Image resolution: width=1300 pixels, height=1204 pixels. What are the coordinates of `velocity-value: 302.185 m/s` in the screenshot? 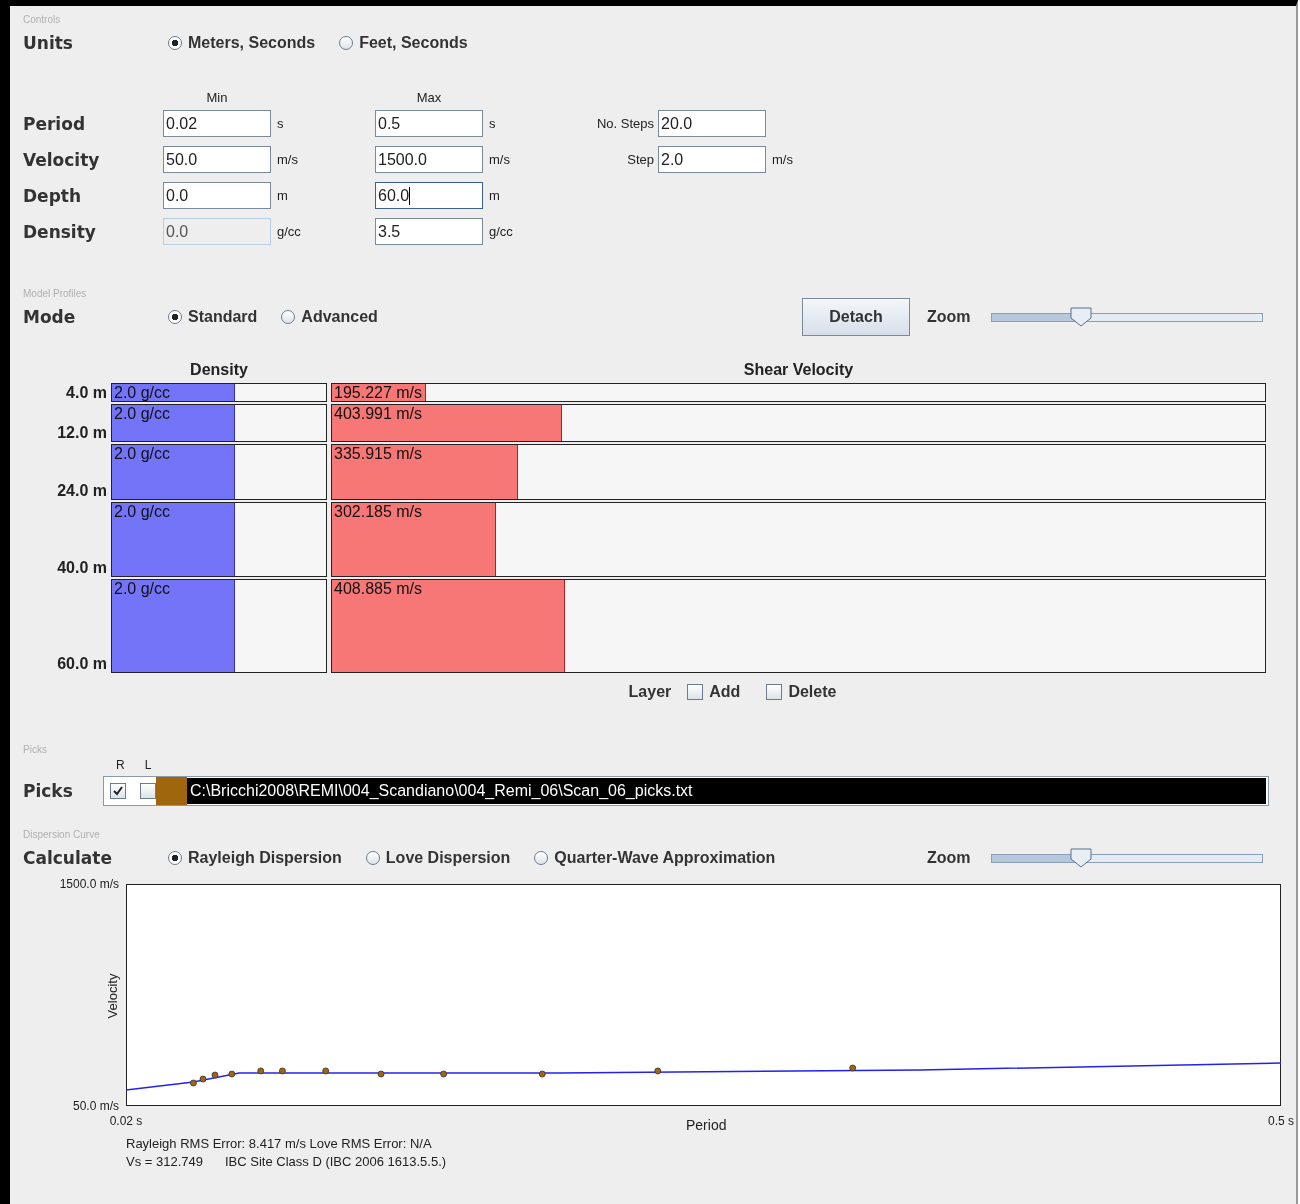 It's located at (378, 511).